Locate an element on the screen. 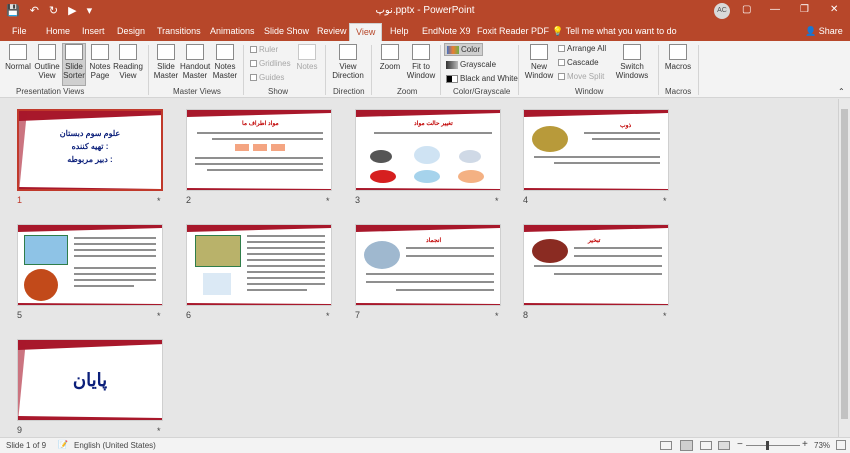 Image resolution: width=850 pixels, height=453 pixels. grayscale-button: Grayscale is located at coordinates (471, 64).